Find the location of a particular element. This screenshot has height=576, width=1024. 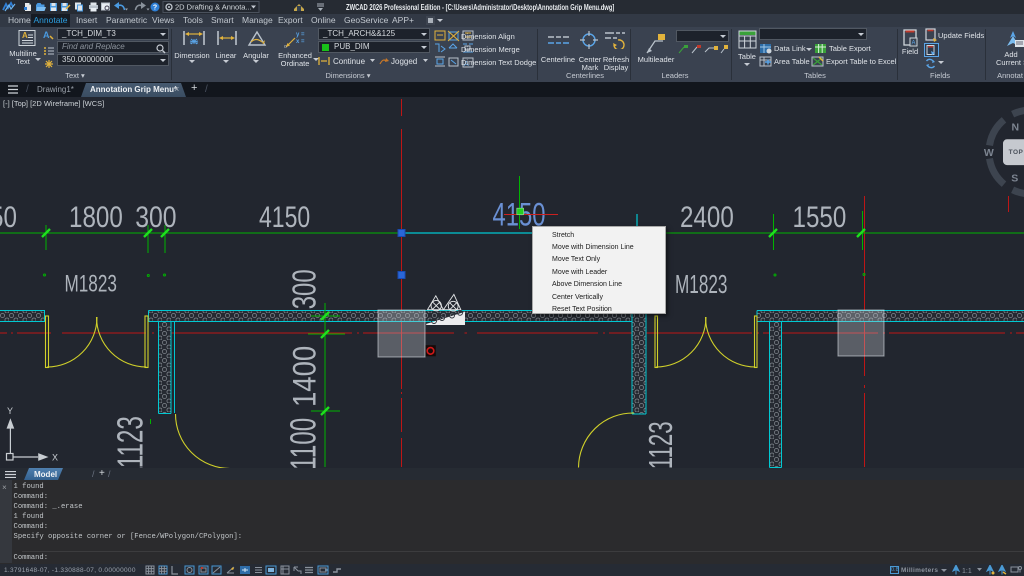

svg-text: 1:1 is located at coordinates (967, 571).